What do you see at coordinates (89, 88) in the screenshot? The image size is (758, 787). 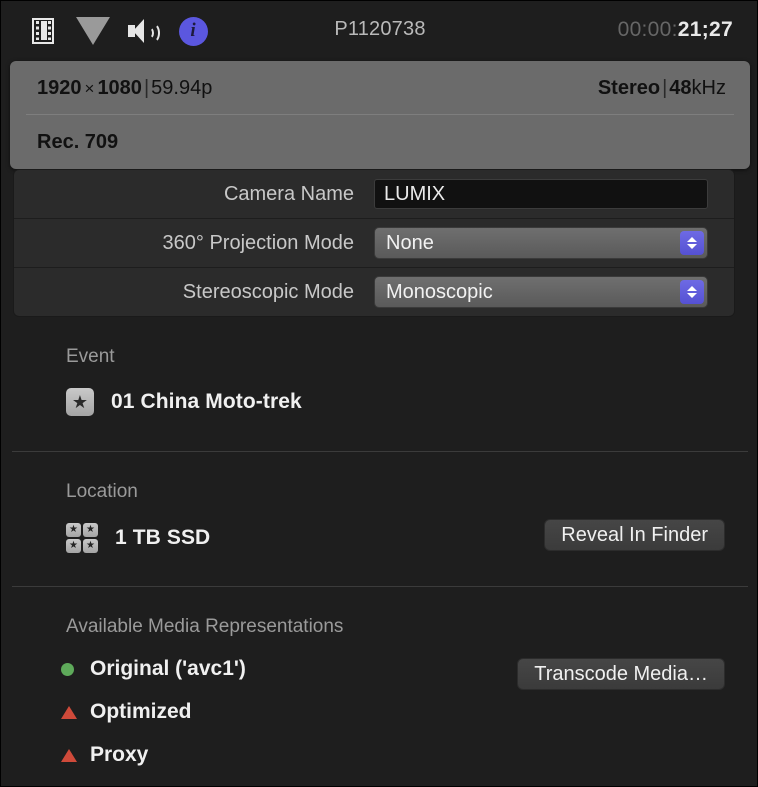 I see `dimension-x-symbol: ×` at bounding box center [89, 88].